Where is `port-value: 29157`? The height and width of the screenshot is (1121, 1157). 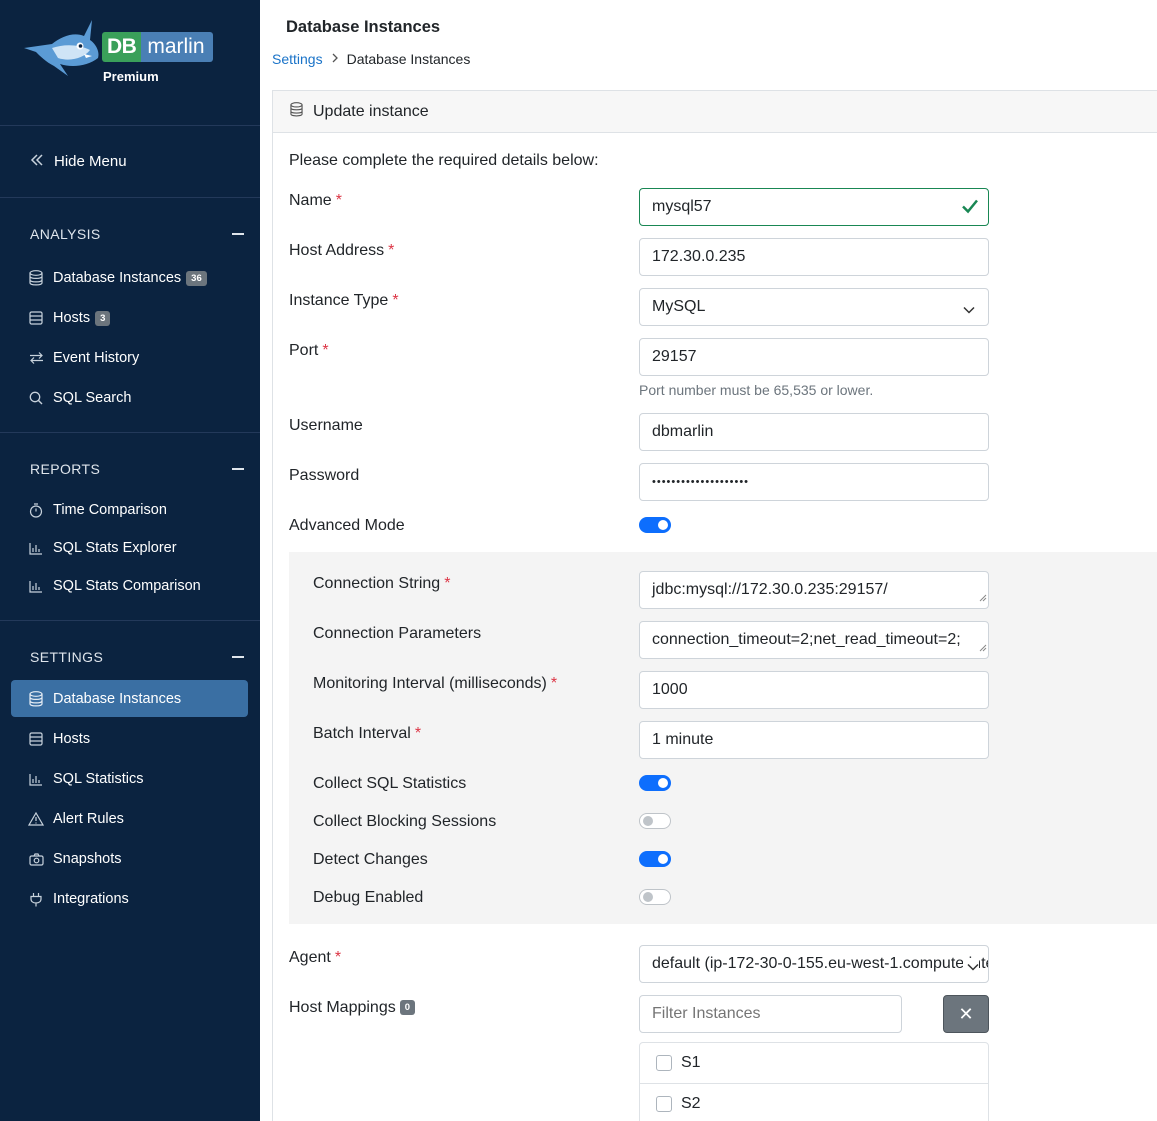 port-value: 29157 is located at coordinates (674, 356).